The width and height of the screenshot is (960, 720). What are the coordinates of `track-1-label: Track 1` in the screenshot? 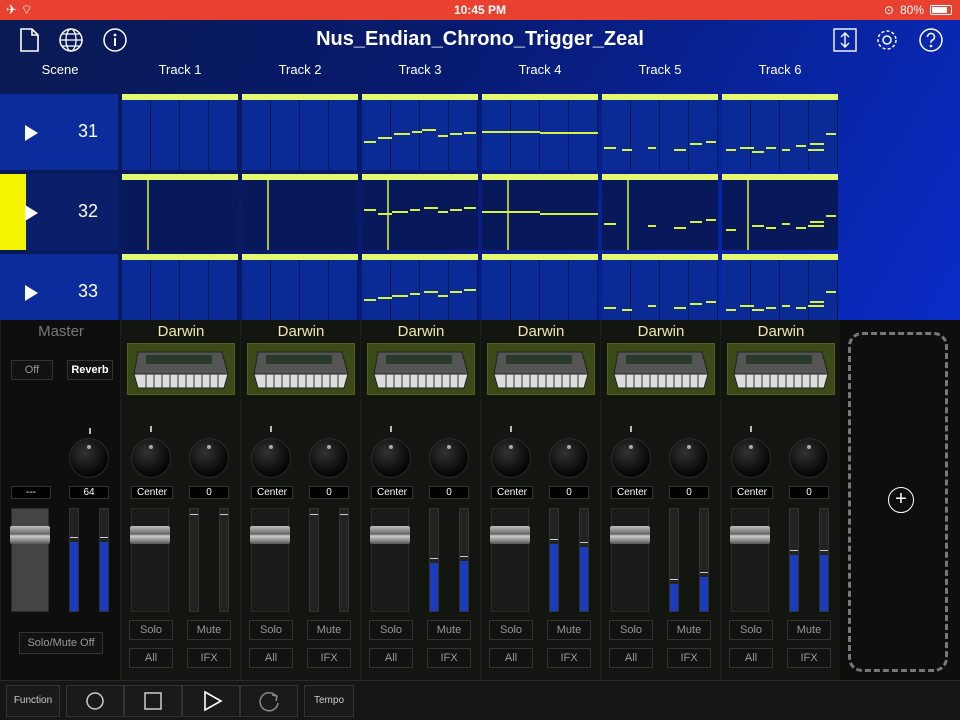 It's located at (180, 69).